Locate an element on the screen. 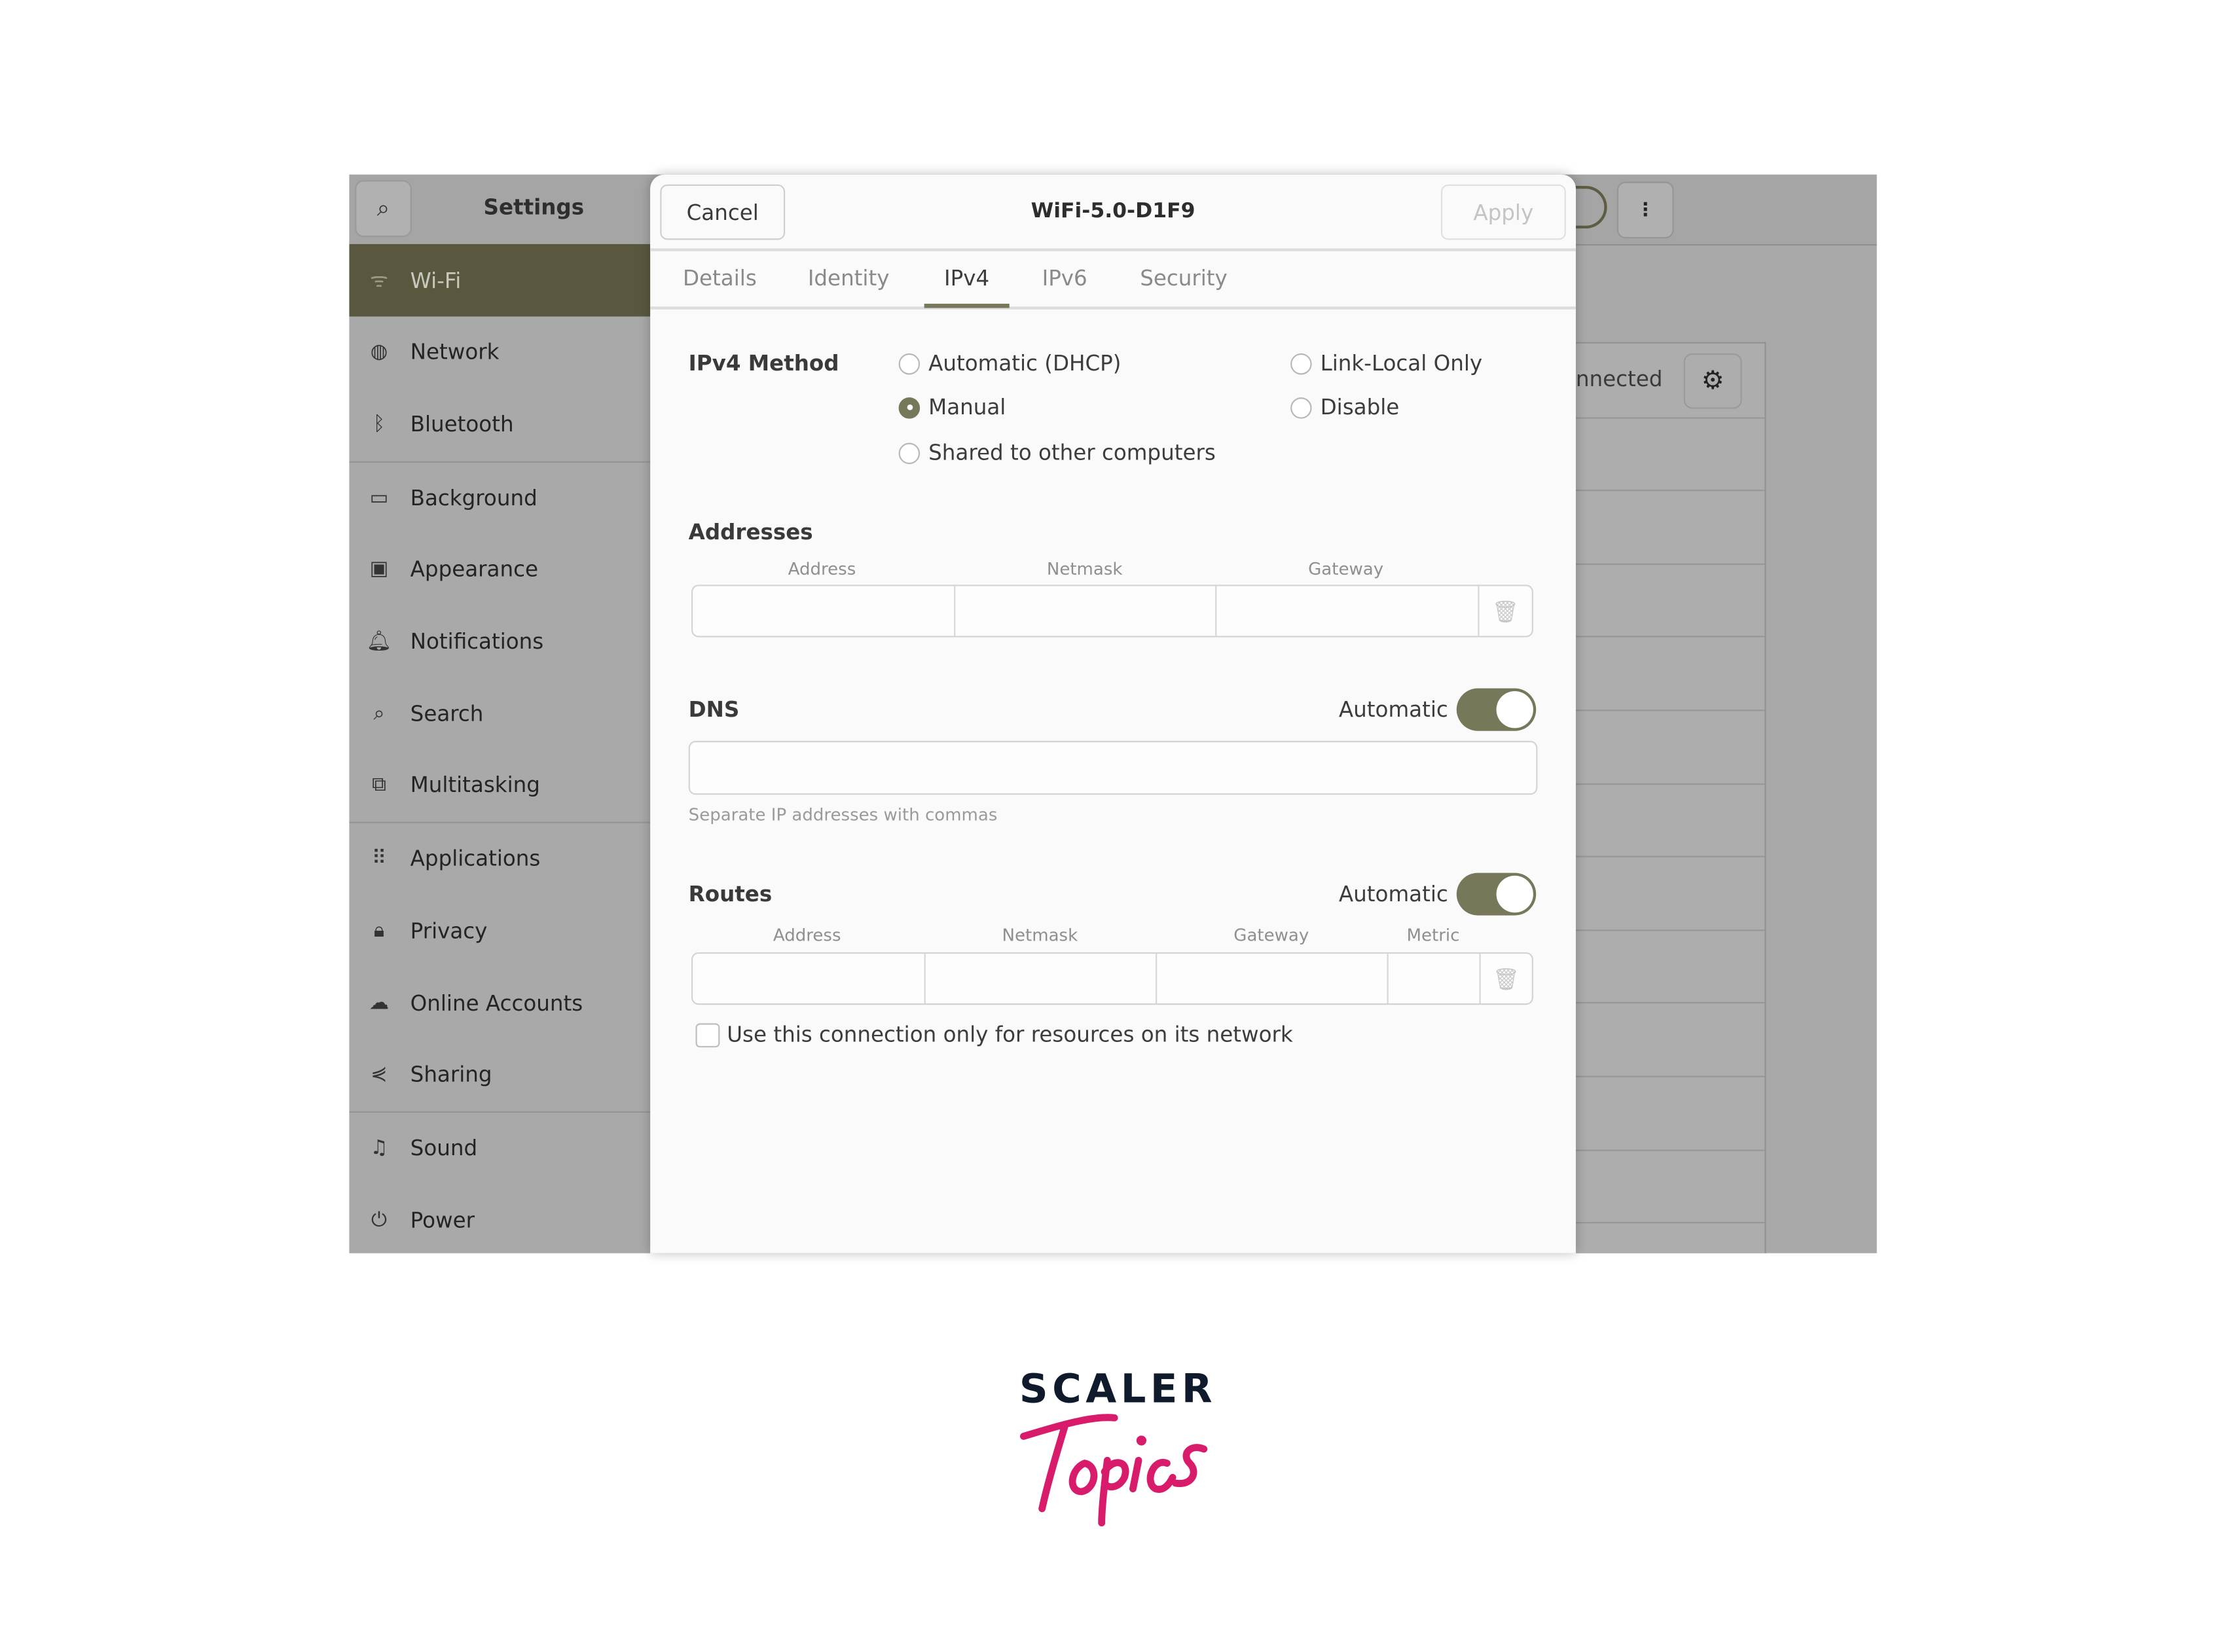 The image size is (2226, 1652). sidebar-item-sound: ♫ Sound is located at coordinates (499, 1148).